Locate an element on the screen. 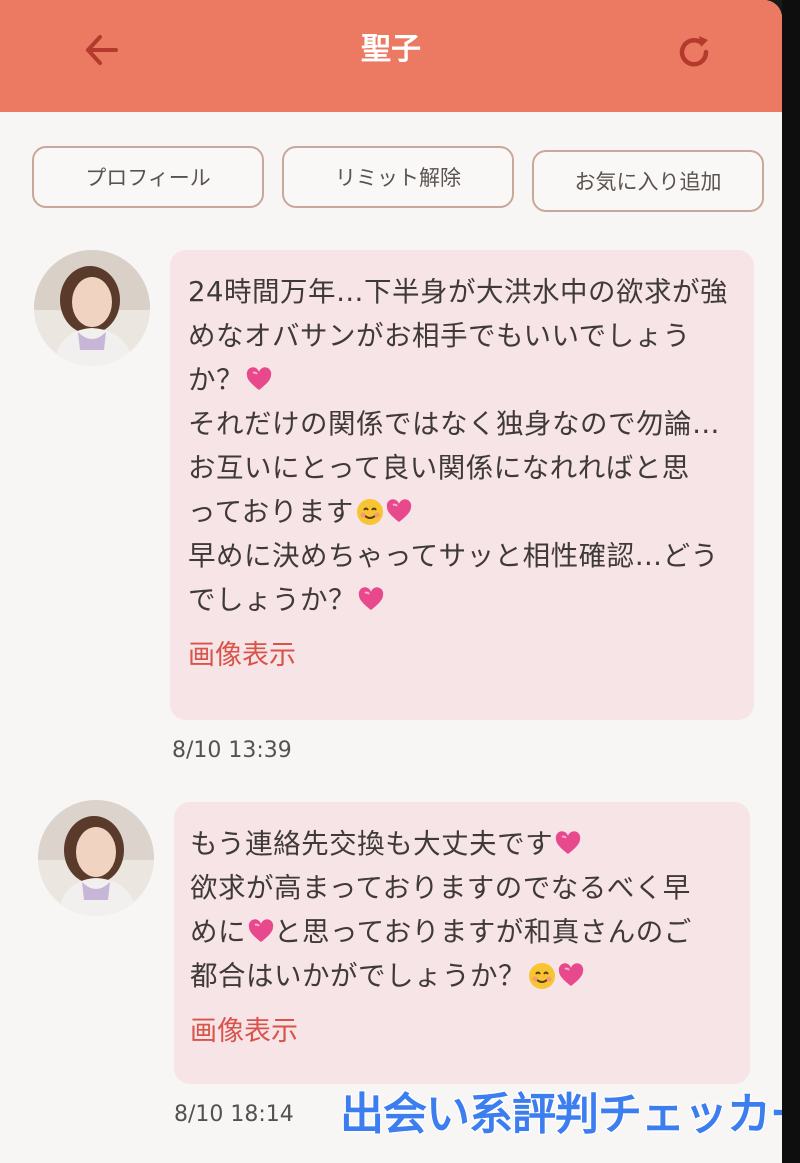  message-text: もう連絡先交換も大丈夫です is located at coordinates (372, 844).